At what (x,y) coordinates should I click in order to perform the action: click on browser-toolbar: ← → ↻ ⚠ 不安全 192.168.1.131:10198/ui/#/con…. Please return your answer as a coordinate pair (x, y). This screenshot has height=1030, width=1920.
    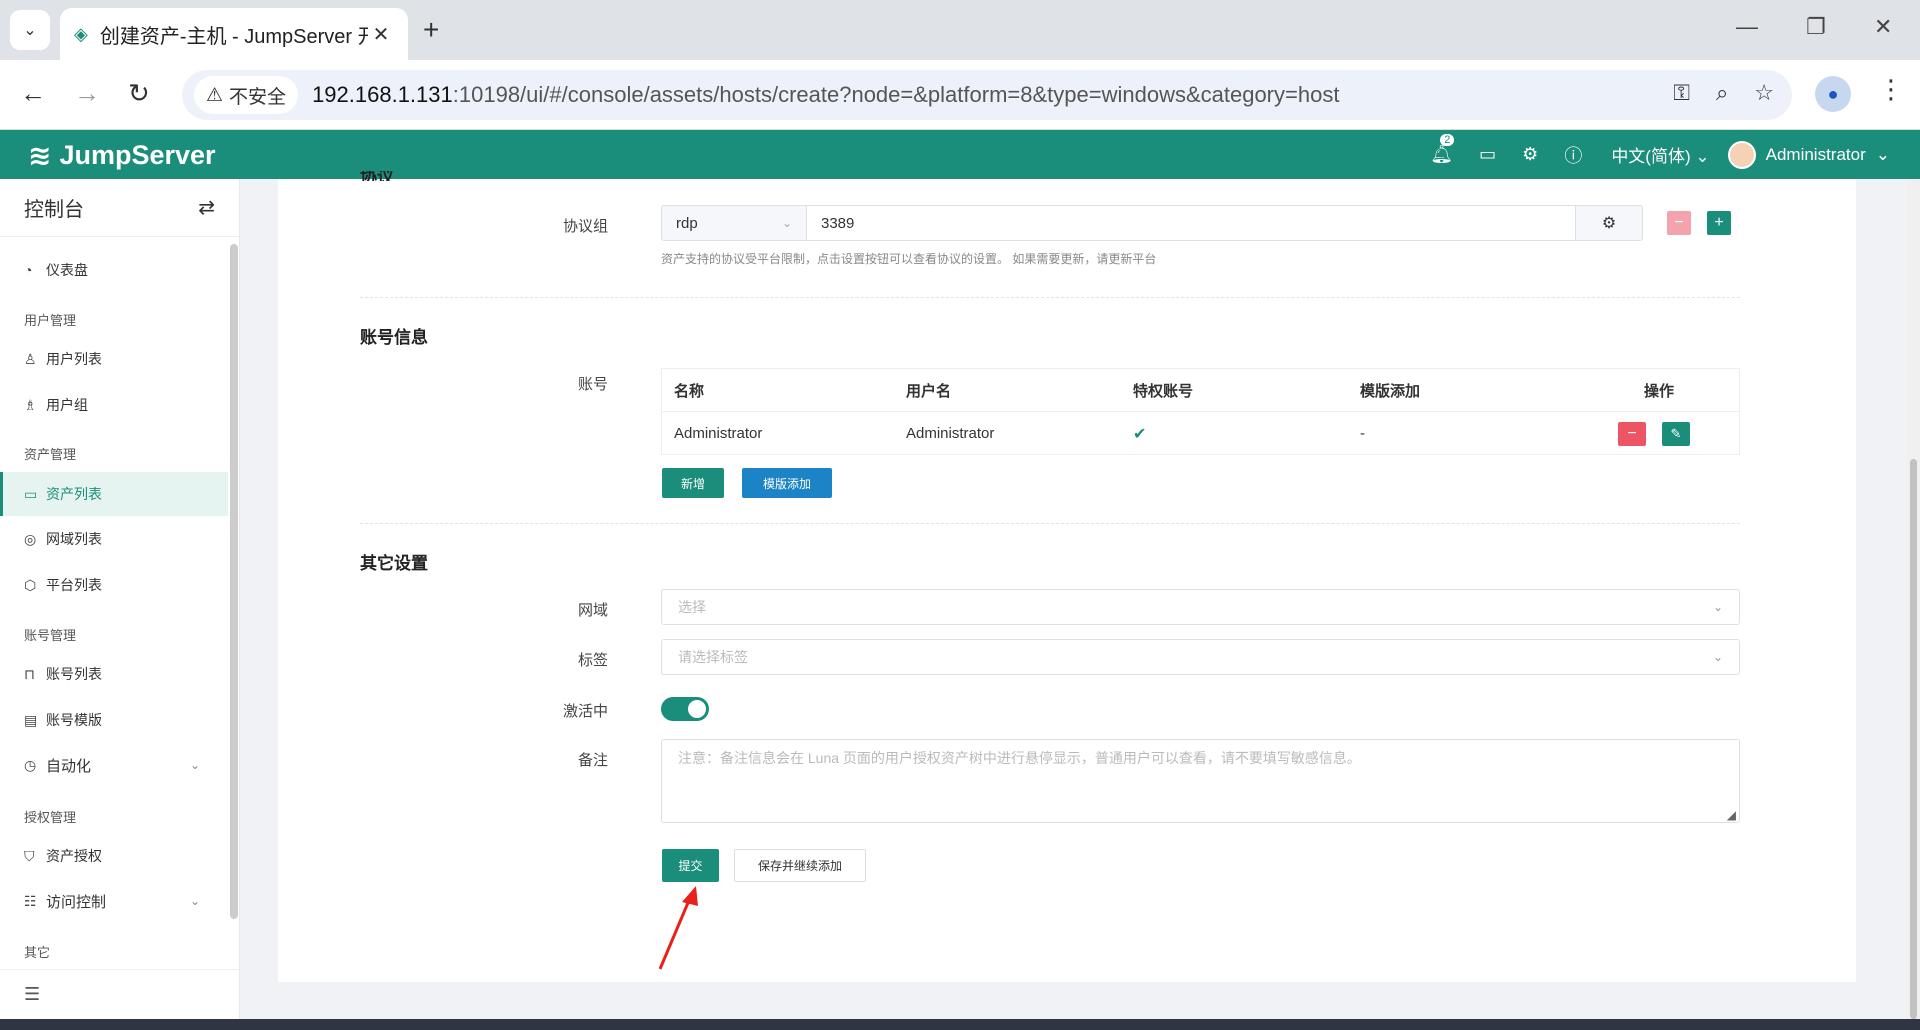
    Looking at the image, I should click on (960, 95).